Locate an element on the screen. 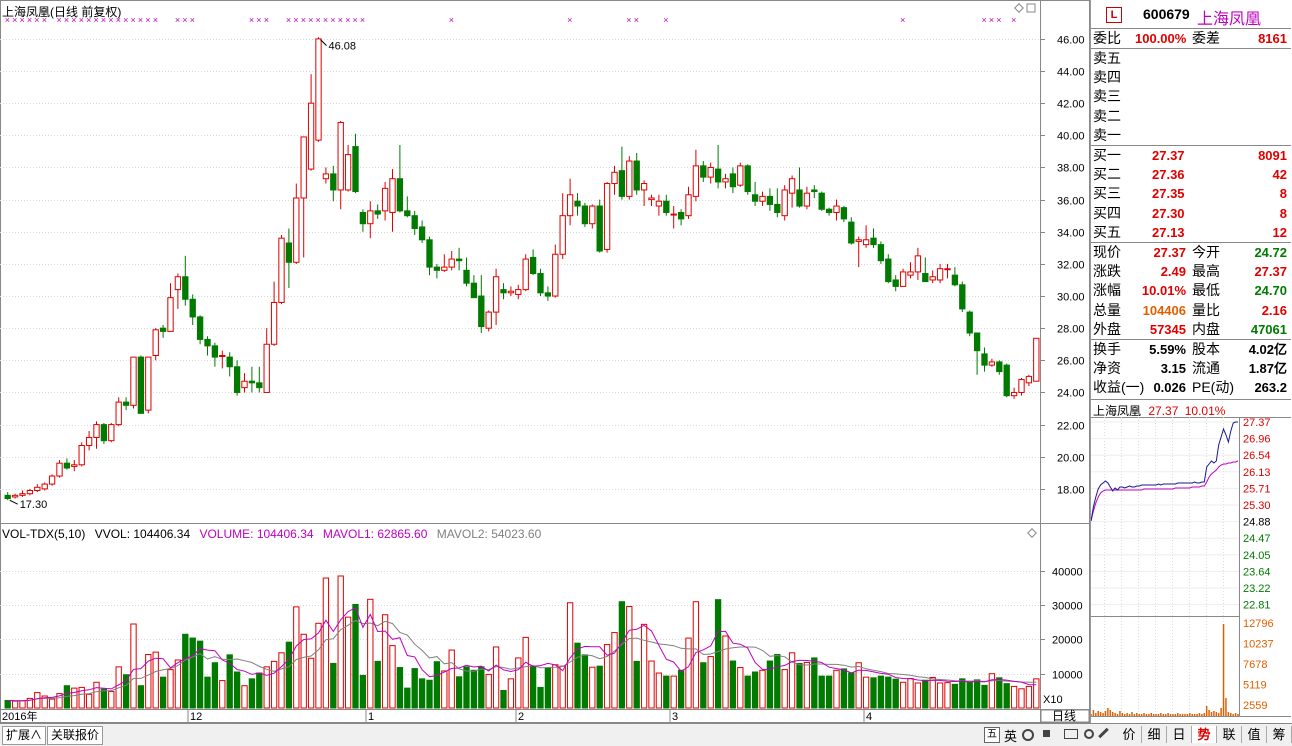 Image resolution: width=1292 pixels, height=746 pixels. panel-tab-6: 筹 is located at coordinates (1279, 734).